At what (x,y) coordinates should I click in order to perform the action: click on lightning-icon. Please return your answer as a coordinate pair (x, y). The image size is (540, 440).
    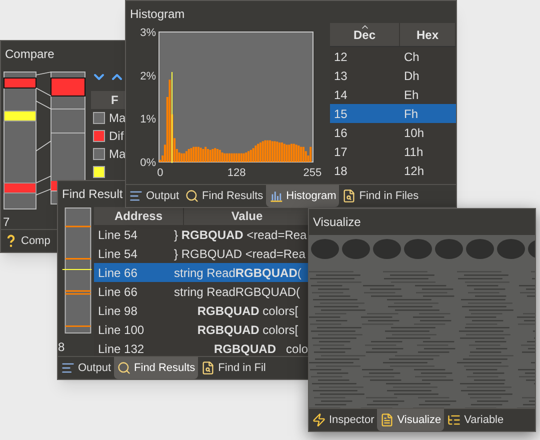
    Looking at the image, I should click on (319, 420).